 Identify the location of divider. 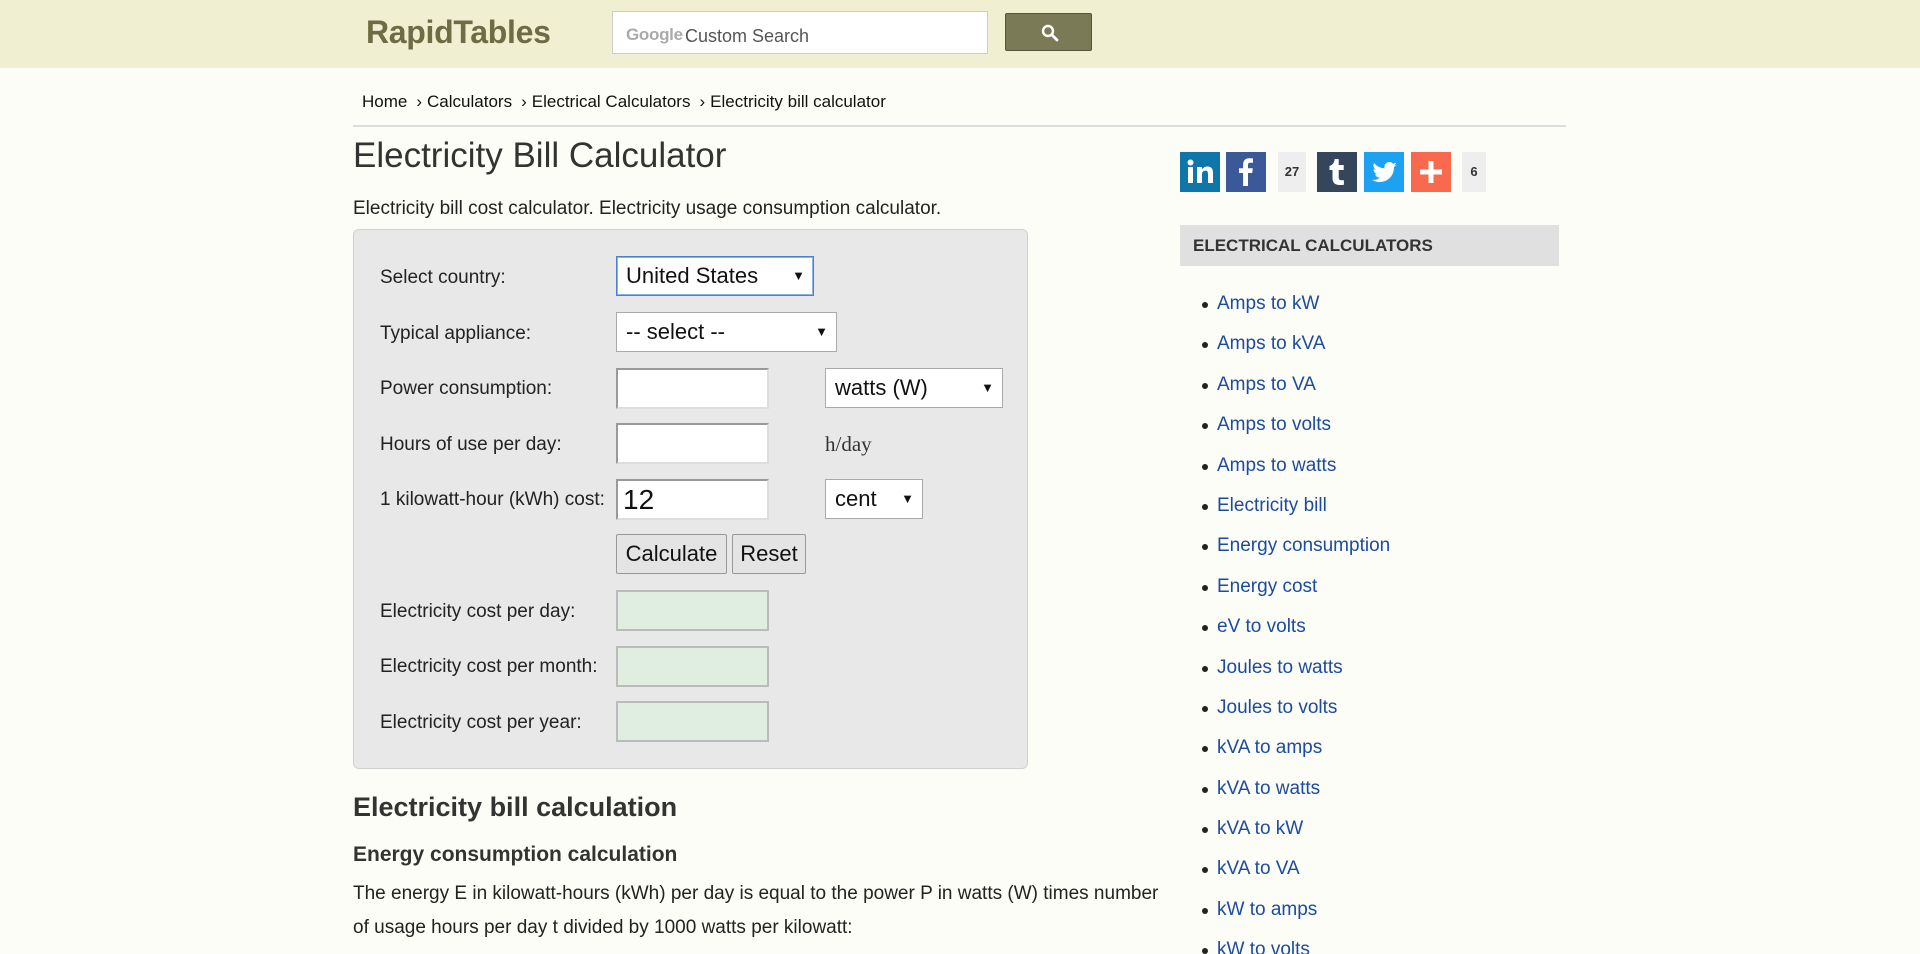
(959, 126).